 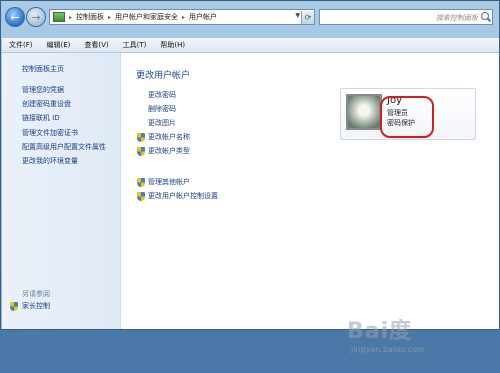 I want to click on remove-password-link: 删除密码, so click(x=162, y=109).